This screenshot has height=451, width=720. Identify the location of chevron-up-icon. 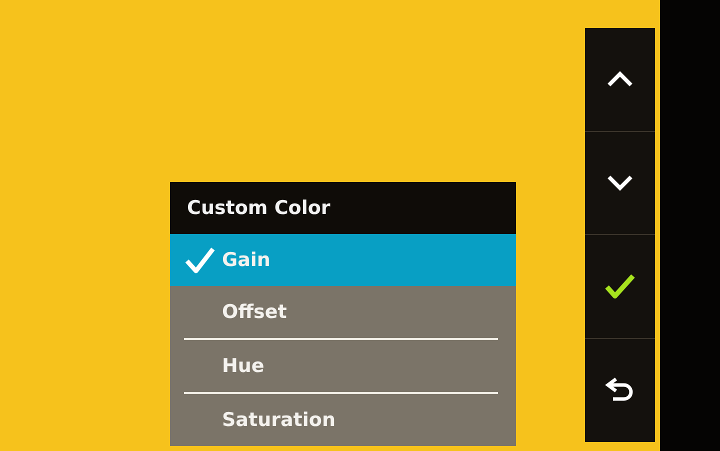
(620, 79).